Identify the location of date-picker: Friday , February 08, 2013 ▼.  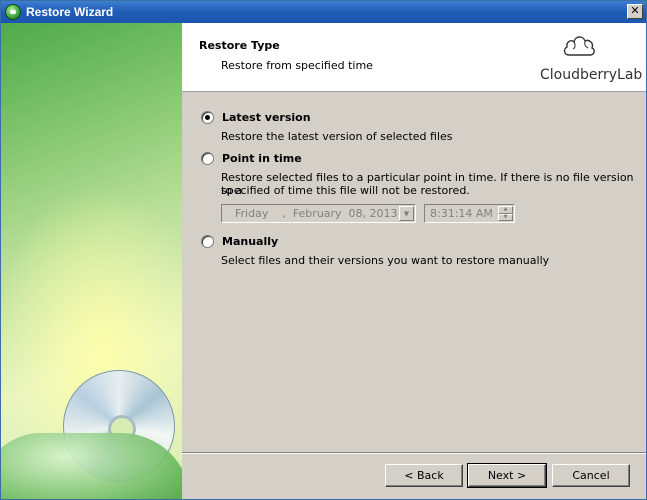
(318, 213).